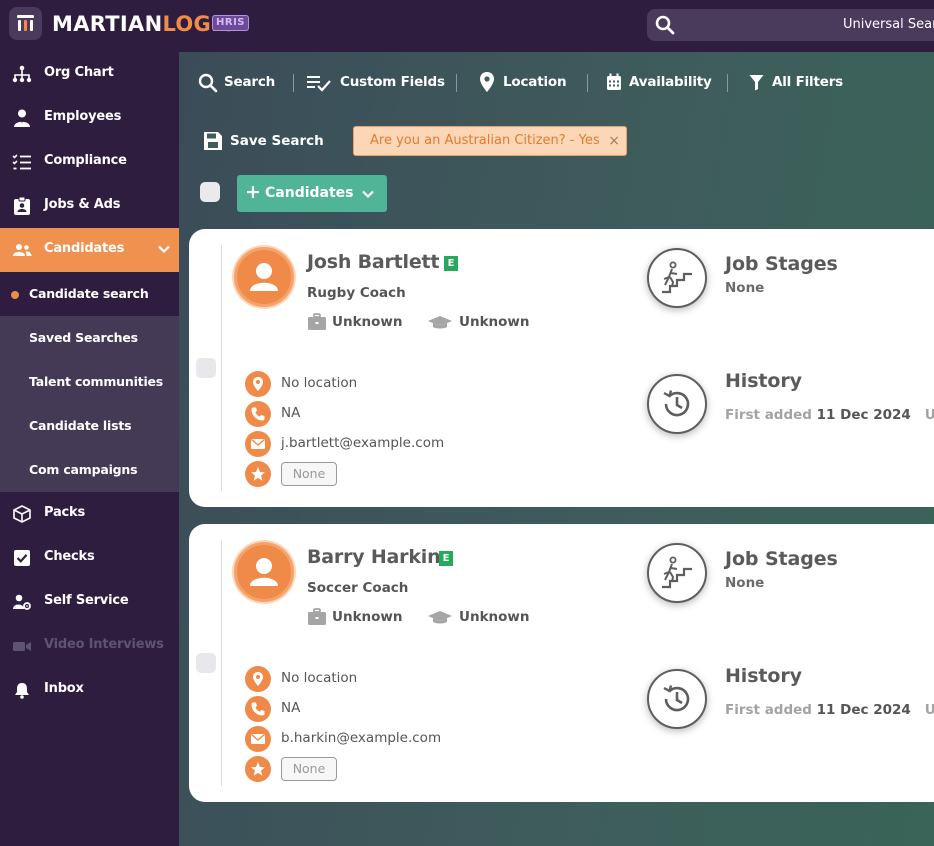 The height and width of the screenshot is (846, 934). What do you see at coordinates (89, 162) in the screenshot?
I see `sidebar-item-compliance: Compliance` at bounding box center [89, 162].